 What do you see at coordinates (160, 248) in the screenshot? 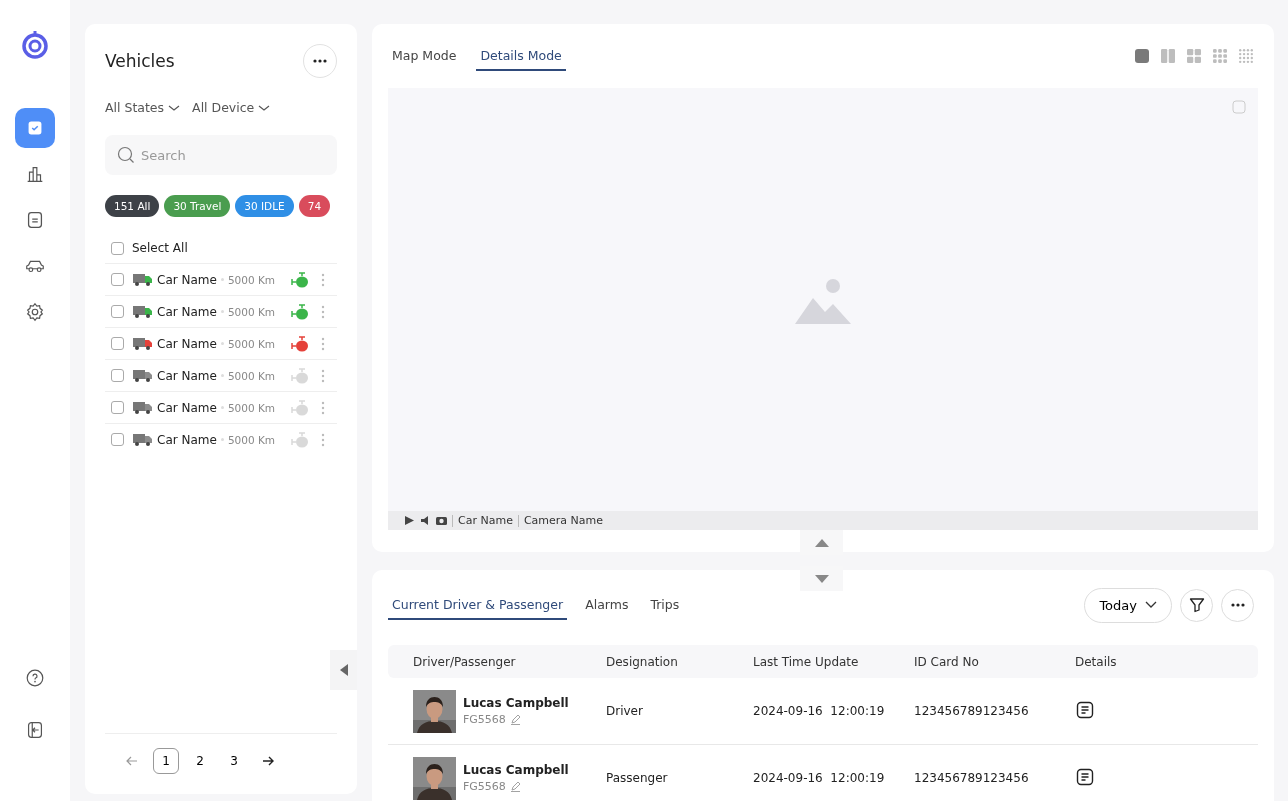
I see `checkbox-label: Select All` at bounding box center [160, 248].